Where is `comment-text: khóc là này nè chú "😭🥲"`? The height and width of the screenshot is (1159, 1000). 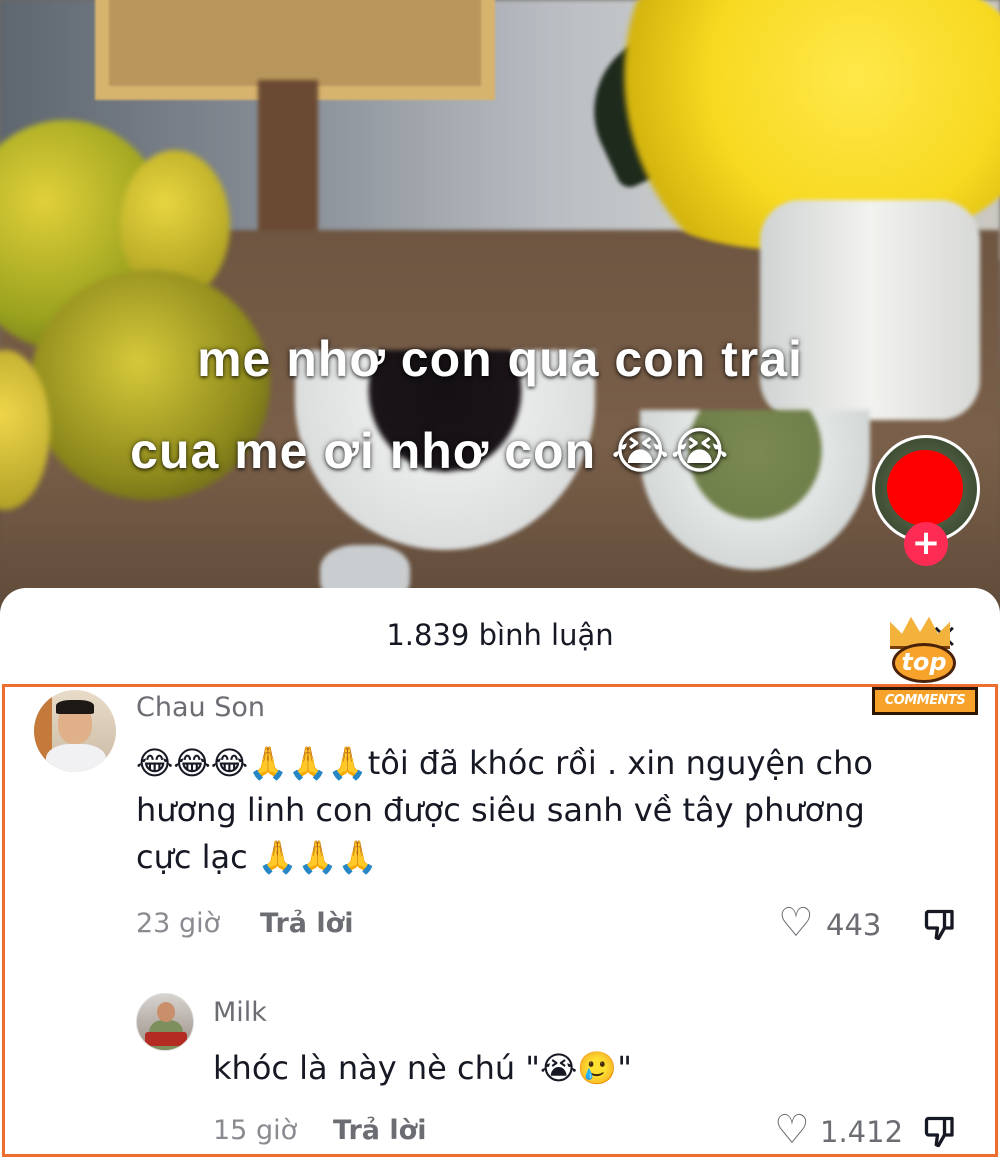
comment-text: khóc là này nè chú "😭🥲" is located at coordinates (422, 1068).